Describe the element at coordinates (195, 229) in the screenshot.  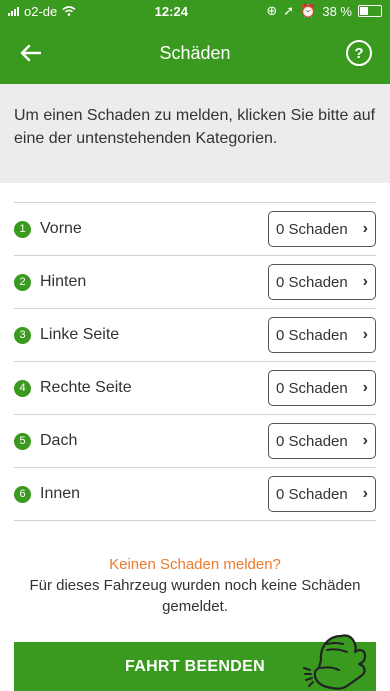
I see `category-row-vorne: 1 Vorne 0 Schaden ›` at that location.